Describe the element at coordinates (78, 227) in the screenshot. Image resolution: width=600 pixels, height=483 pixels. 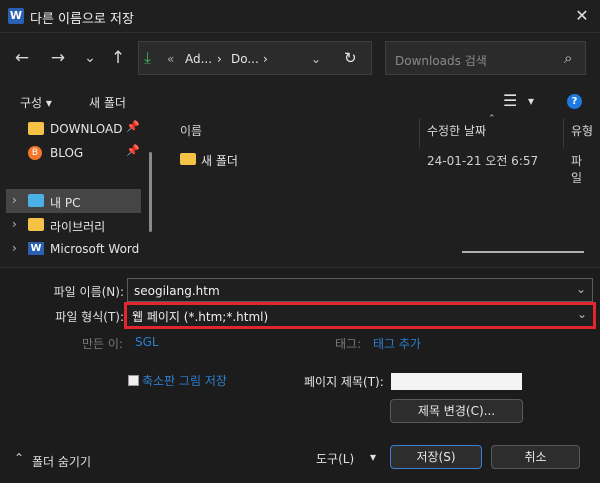
I see `sidebar-item-label: 라이브러리` at that location.